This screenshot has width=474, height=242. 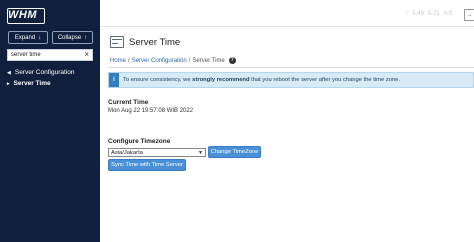 I want to click on collapse-label: Collapse, so click(x=69, y=37).